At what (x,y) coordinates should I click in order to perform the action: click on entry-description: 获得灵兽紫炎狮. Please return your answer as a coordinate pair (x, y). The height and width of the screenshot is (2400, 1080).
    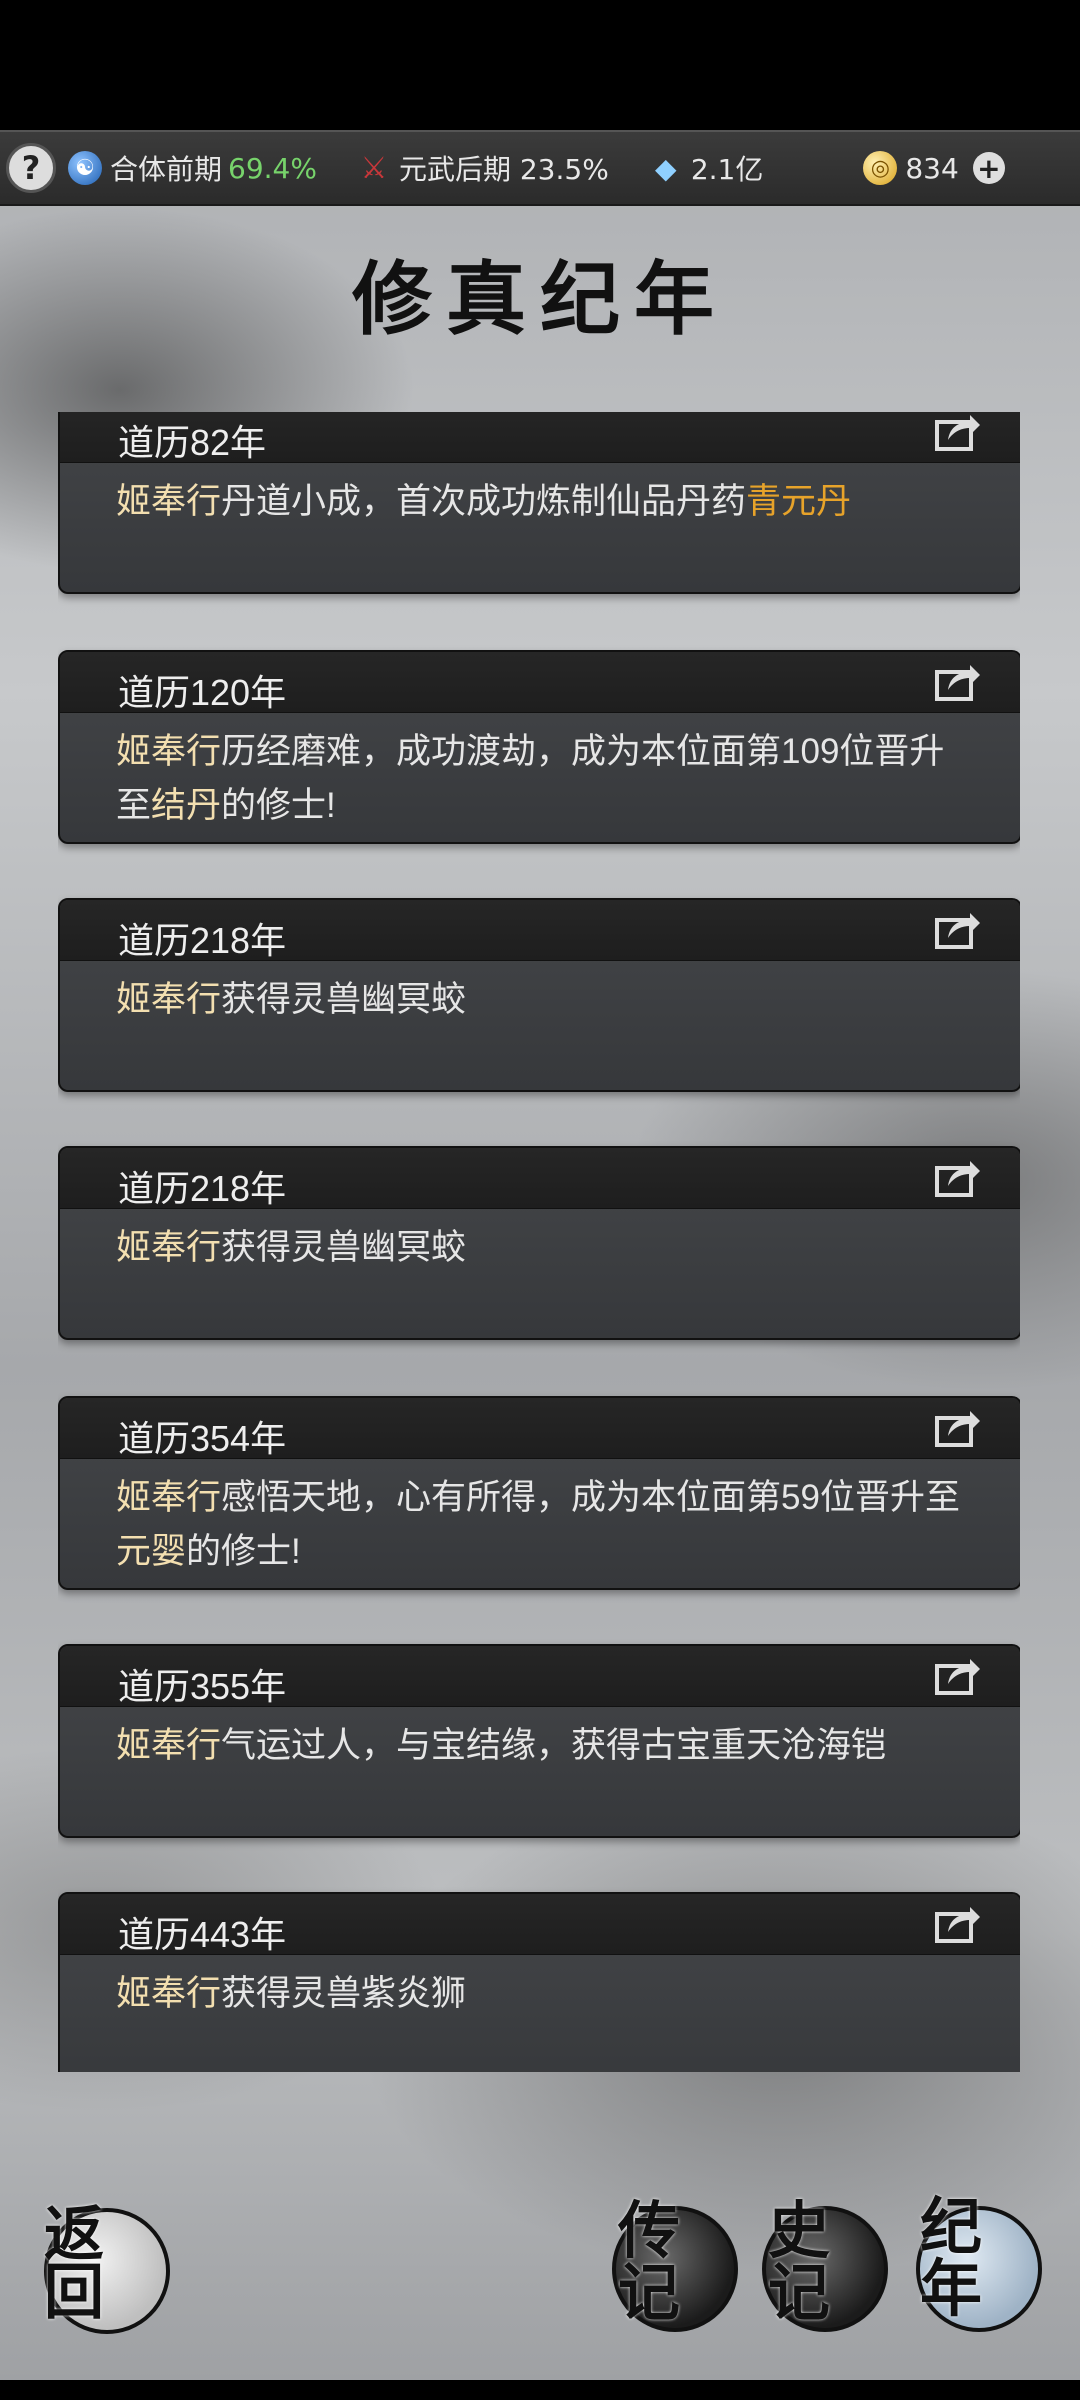
    Looking at the image, I should click on (344, 1993).